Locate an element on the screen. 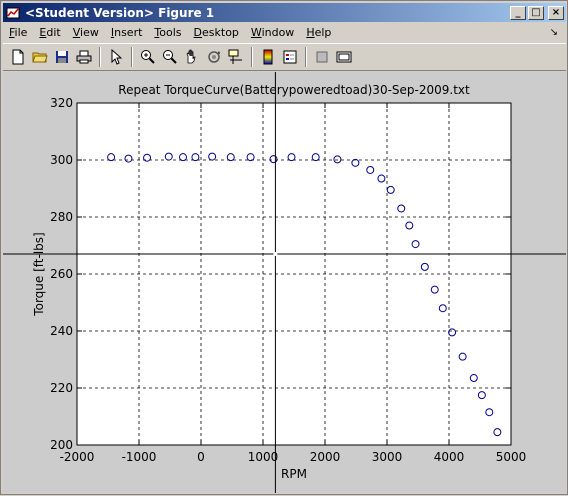 Image resolution: width=568 pixels, height=496 pixels. menu-edit: Edit is located at coordinates (49, 32).